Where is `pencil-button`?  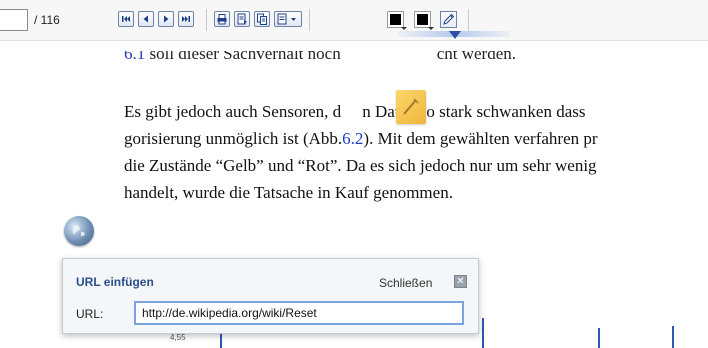
pencil-button is located at coordinates (448, 19).